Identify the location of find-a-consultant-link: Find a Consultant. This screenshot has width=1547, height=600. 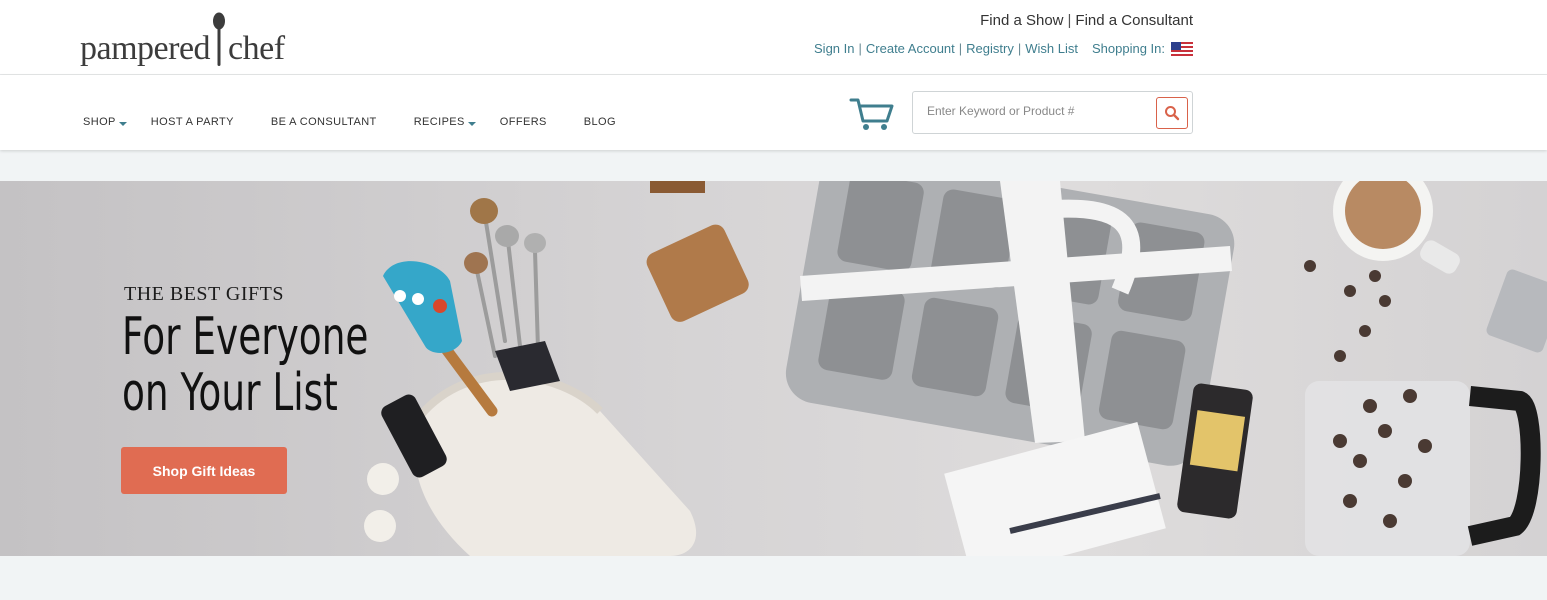
(1134, 20).